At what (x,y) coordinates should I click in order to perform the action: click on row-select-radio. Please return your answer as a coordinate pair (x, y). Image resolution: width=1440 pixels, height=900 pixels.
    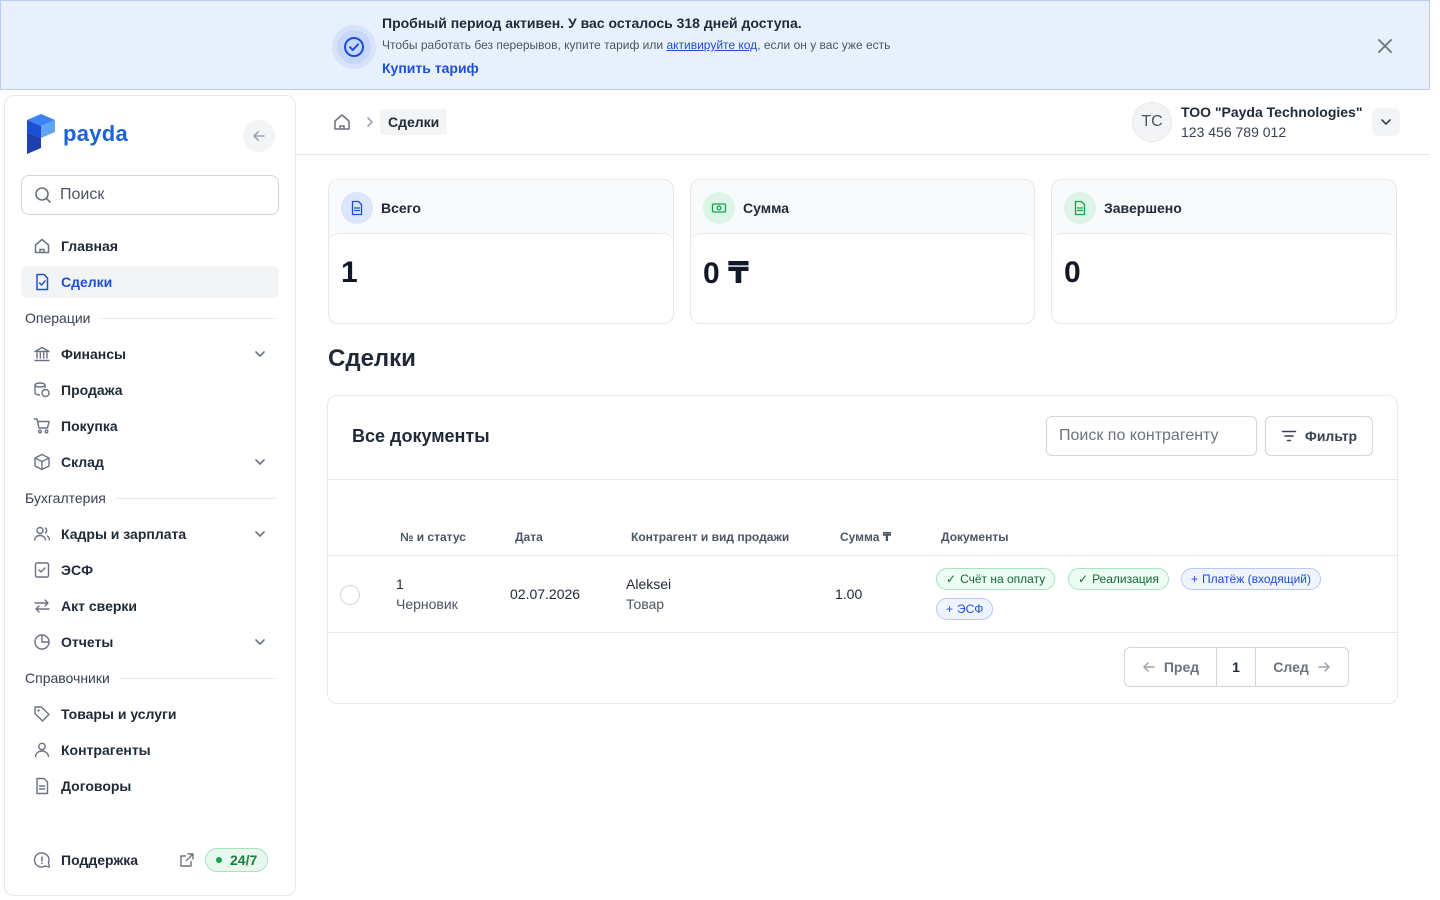
    Looking at the image, I should click on (350, 595).